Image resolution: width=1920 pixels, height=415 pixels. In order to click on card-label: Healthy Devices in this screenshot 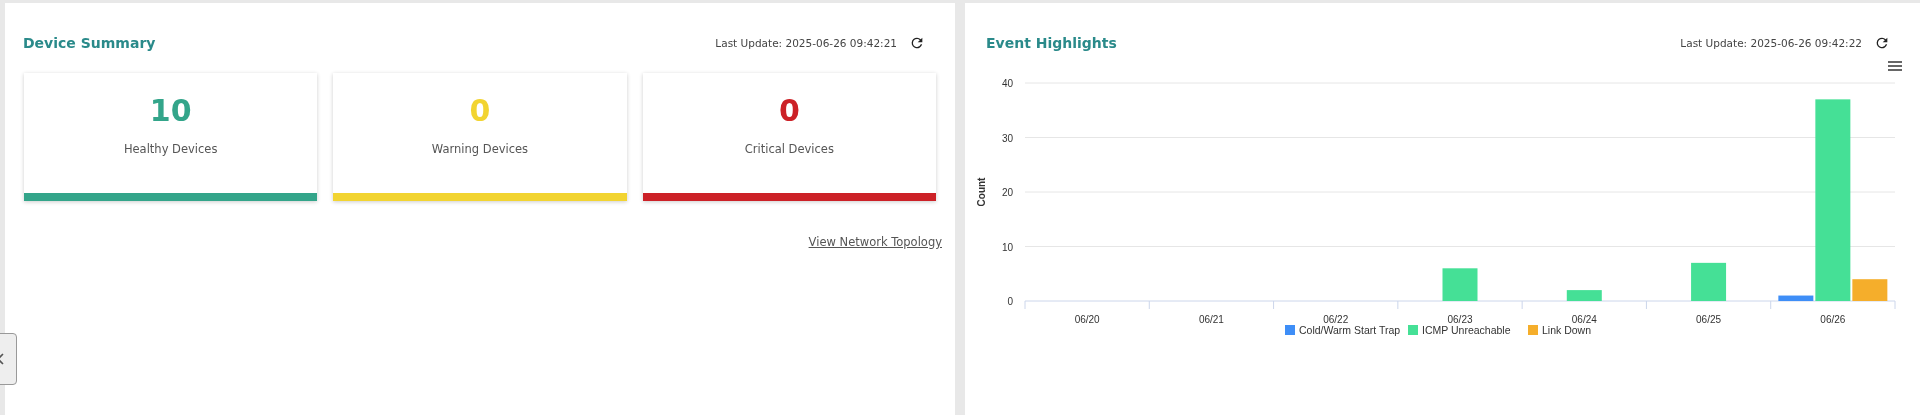, I will do `click(170, 149)`.